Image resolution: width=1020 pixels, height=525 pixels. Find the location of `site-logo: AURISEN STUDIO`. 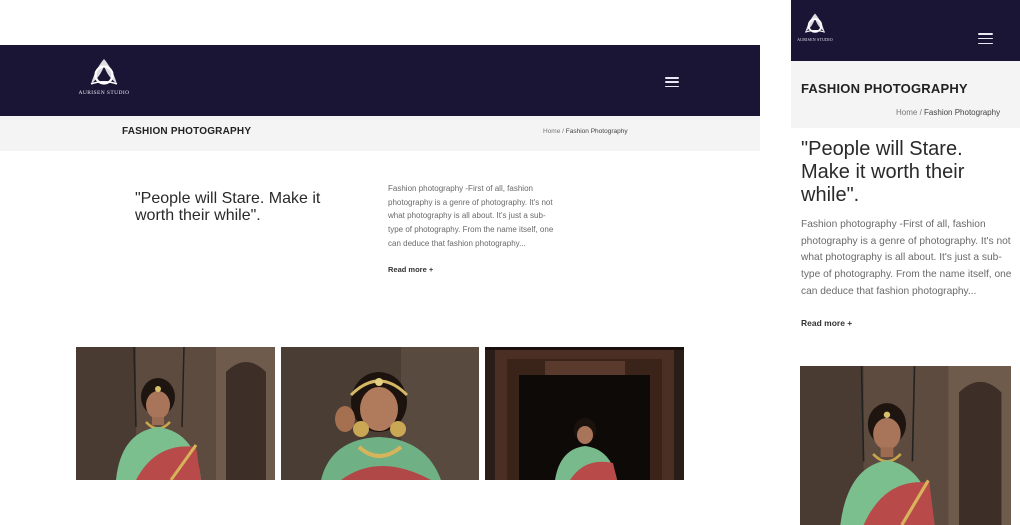

site-logo: AURISEN STUDIO is located at coordinates (104, 76).